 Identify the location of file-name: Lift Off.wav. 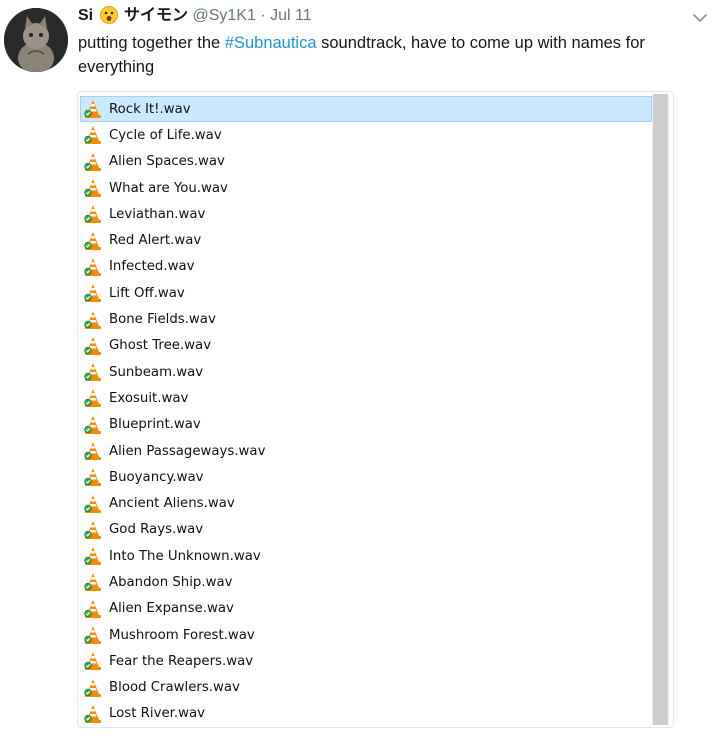
(147, 293).